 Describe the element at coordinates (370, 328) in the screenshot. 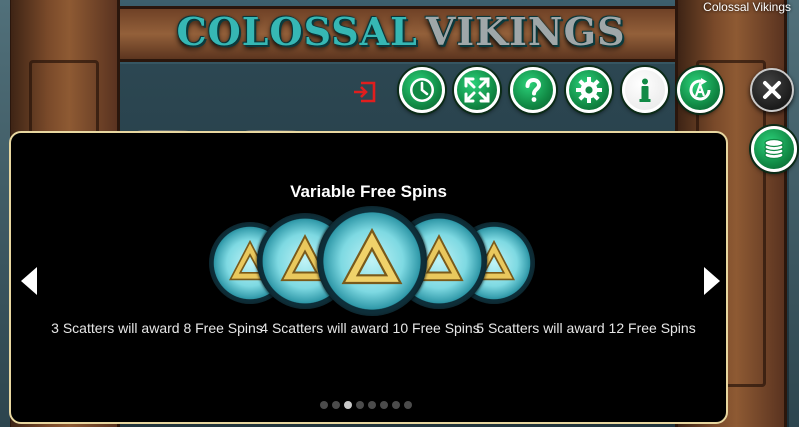

I see `description-4-scatters: 4 Scatters will award 10 Free Spins` at that location.